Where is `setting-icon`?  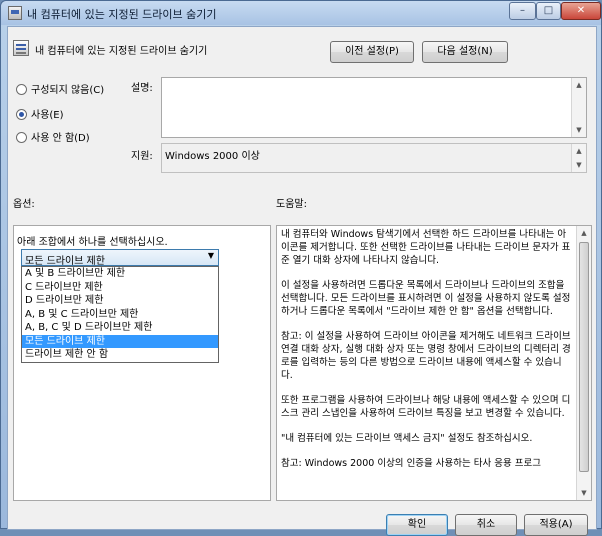 setting-icon is located at coordinates (21, 48).